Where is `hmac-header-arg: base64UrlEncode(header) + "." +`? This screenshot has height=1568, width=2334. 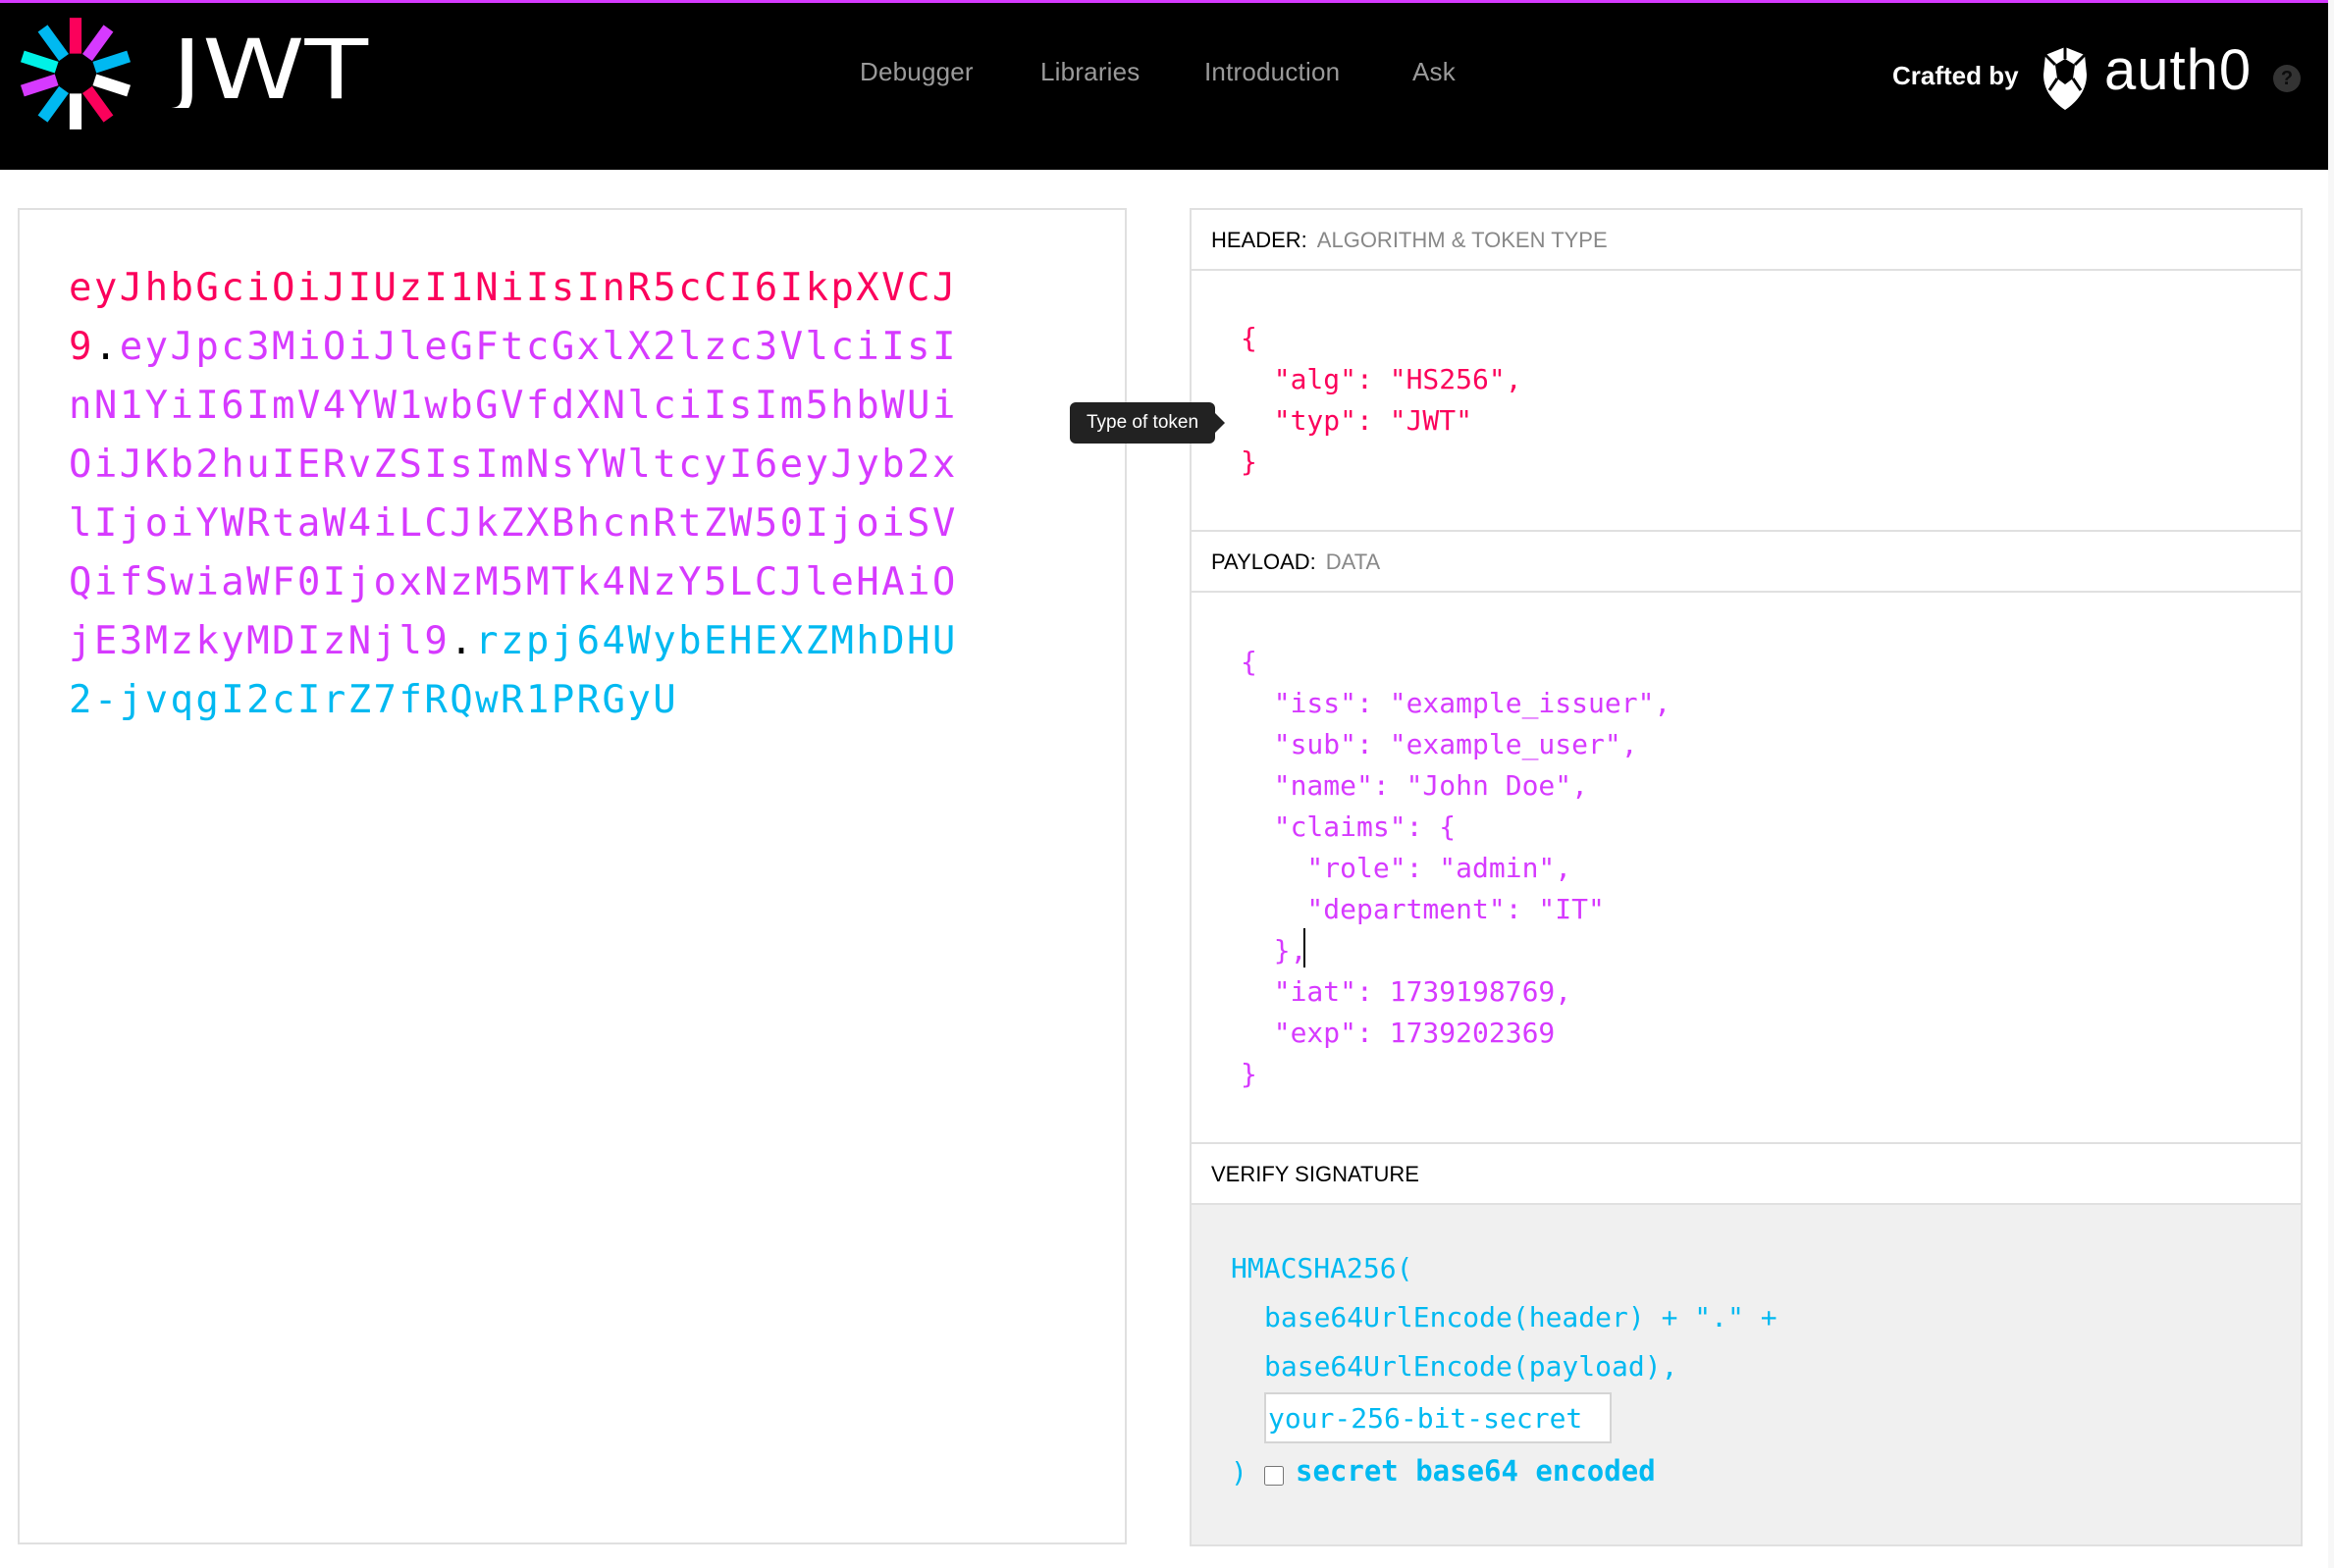
hmac-header-arg: base64UrlEncode(header) + "." + is located at coordinates (1520, 1317).